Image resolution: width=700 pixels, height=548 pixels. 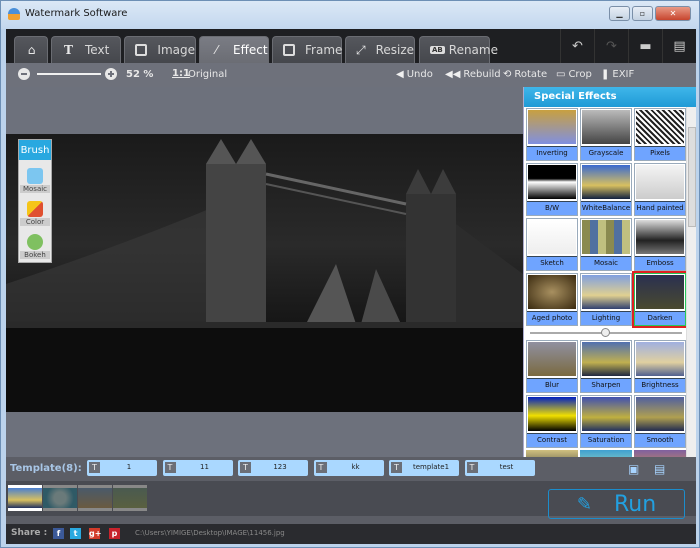 I want to click on scrollbar-thumb, so click(x=692, y=177).